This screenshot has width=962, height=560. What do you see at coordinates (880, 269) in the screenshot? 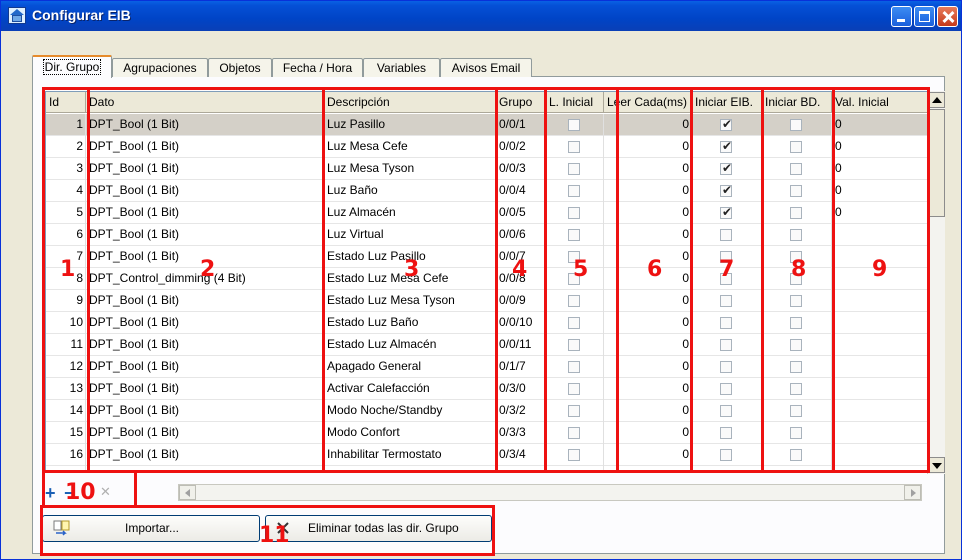
I see `annotation-label-9: 9` at bounding box center [880, 269].